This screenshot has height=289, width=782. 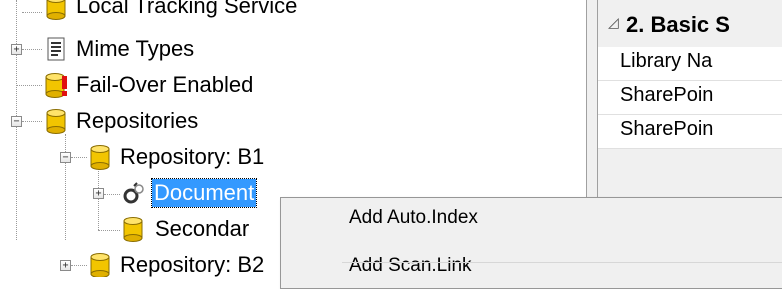 I want to click on menu-separator, so click(x=562, y=262).